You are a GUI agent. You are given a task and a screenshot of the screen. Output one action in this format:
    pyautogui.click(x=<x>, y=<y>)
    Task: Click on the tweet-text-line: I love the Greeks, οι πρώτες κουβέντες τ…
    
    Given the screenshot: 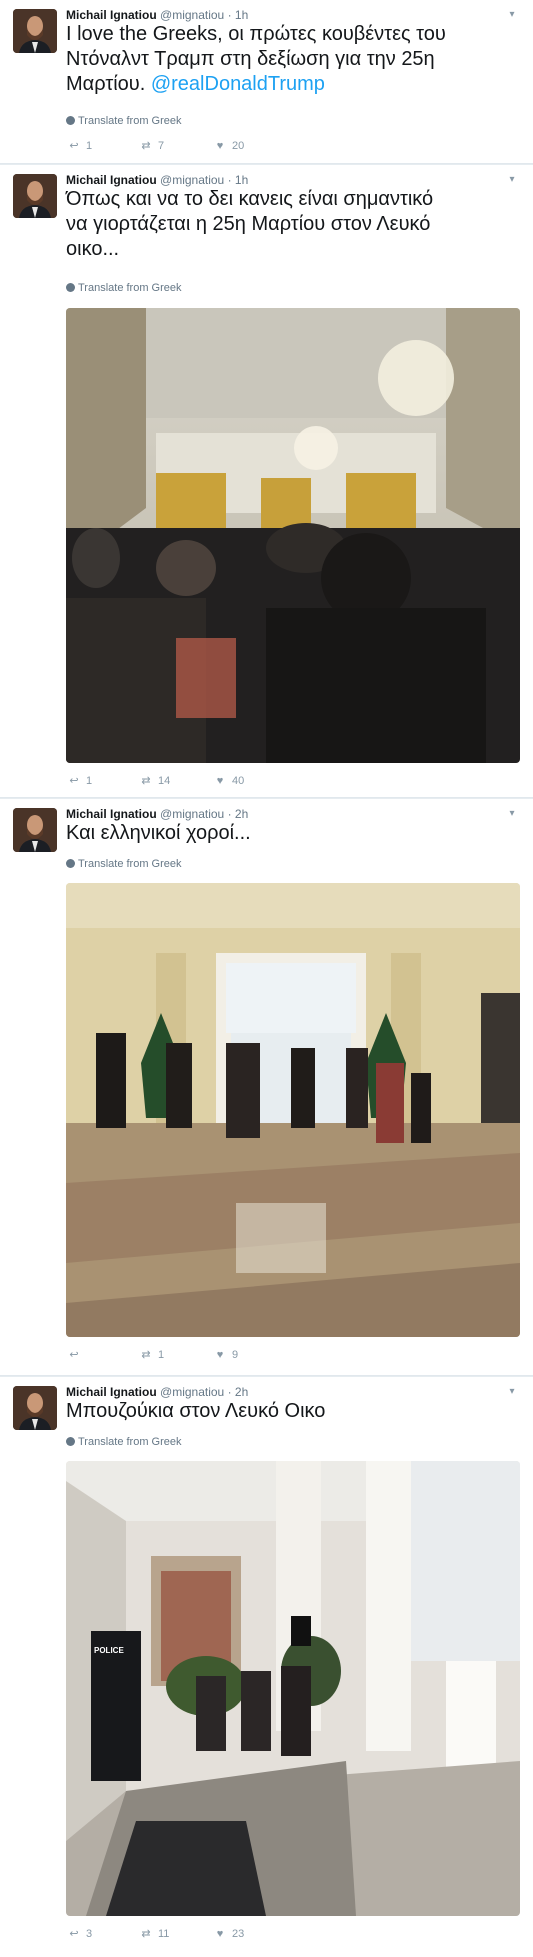 What is the action you would take?
    pyautogui.click(x=256, y=34)
    